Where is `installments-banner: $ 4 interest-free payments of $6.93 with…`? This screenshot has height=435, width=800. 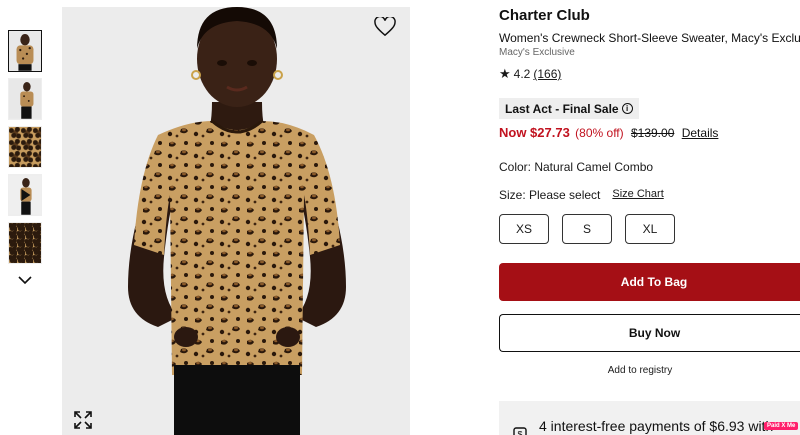
installments-banner: $ 4 interest-free payments of $6.93 with… is located at coordinates (649, 418).